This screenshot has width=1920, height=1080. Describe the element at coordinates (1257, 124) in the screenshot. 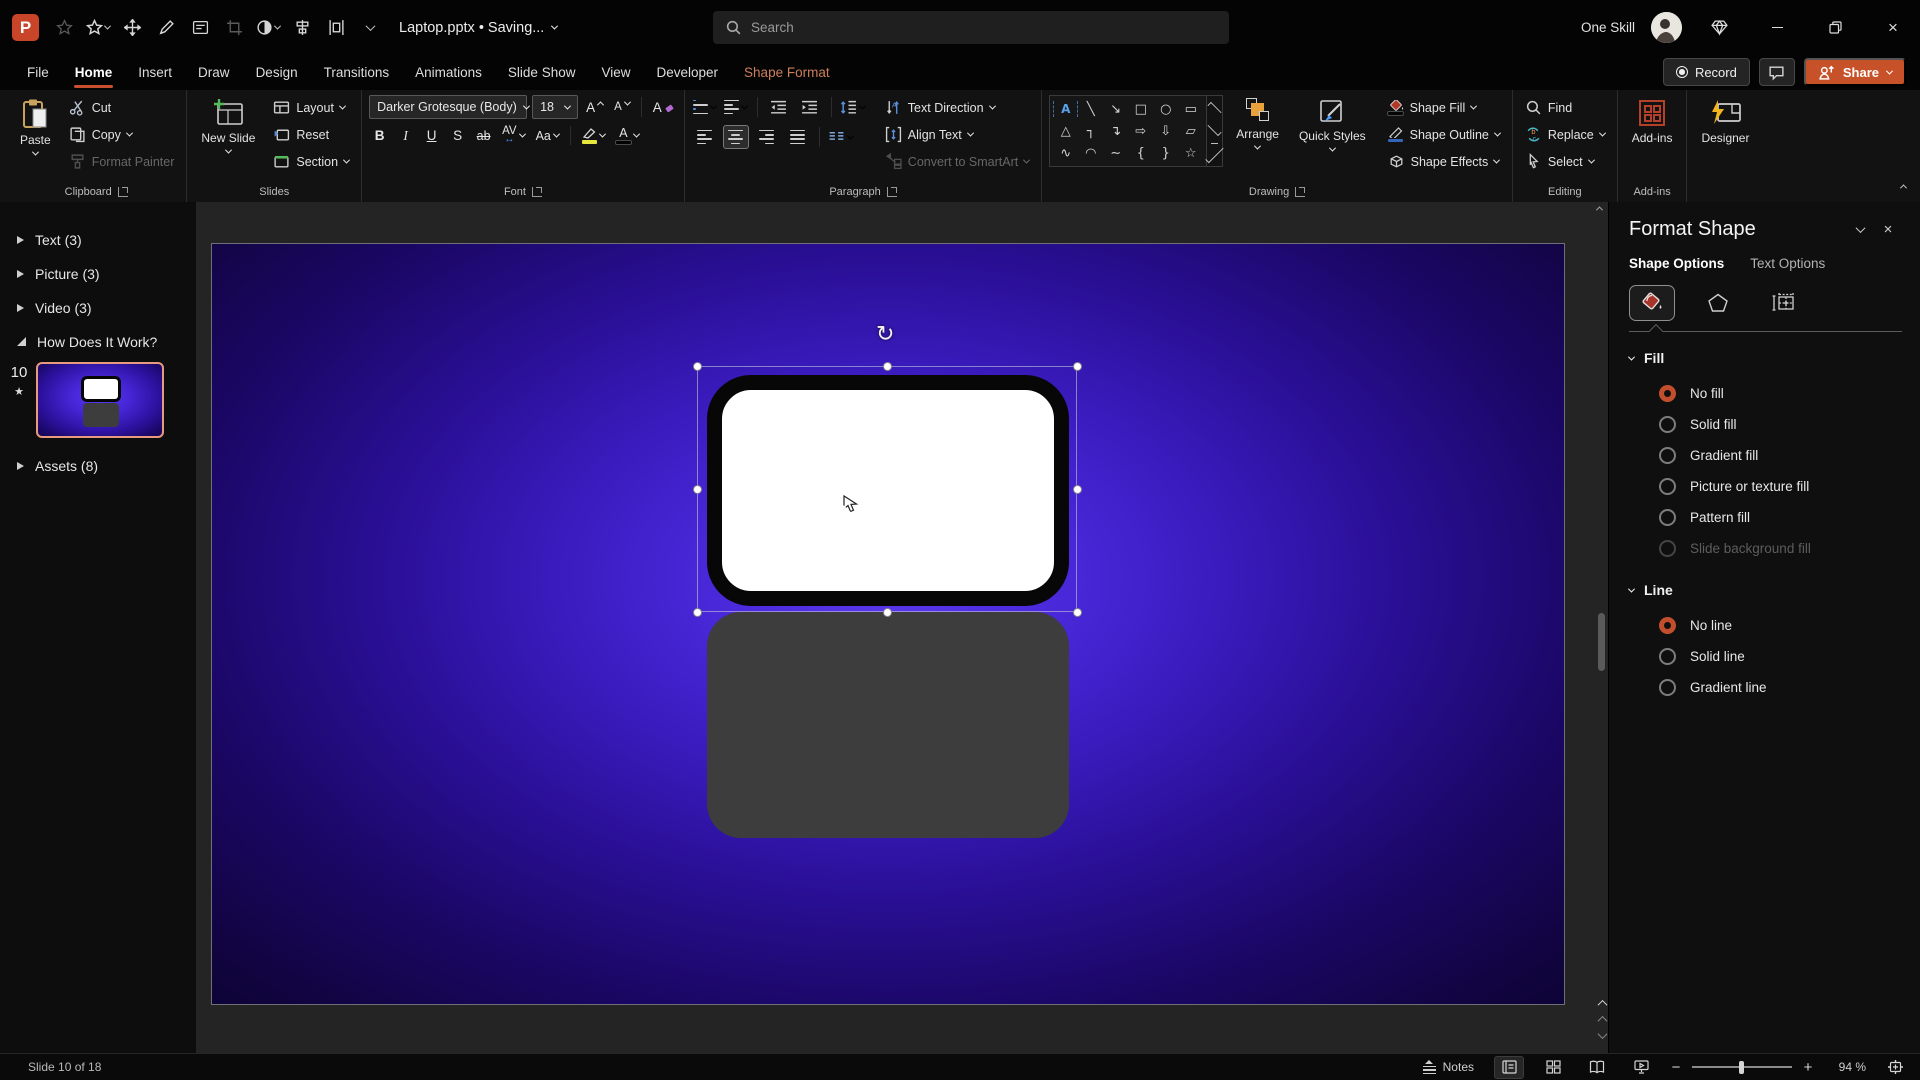

I see `arrange-button: Arrange` at that location.